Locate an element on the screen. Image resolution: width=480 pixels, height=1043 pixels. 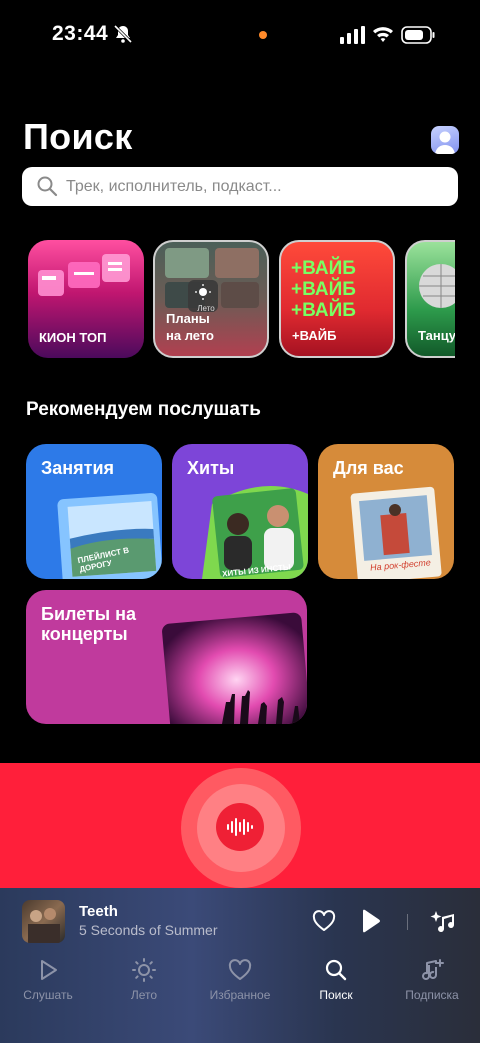
bell-muted-icon is located at coordinates (123, 34).